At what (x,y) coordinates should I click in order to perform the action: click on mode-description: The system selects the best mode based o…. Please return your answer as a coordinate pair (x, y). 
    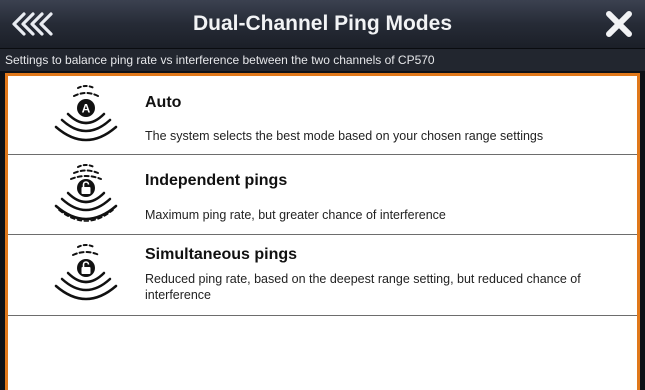
    Looking at the image, I should click on (344, 136).